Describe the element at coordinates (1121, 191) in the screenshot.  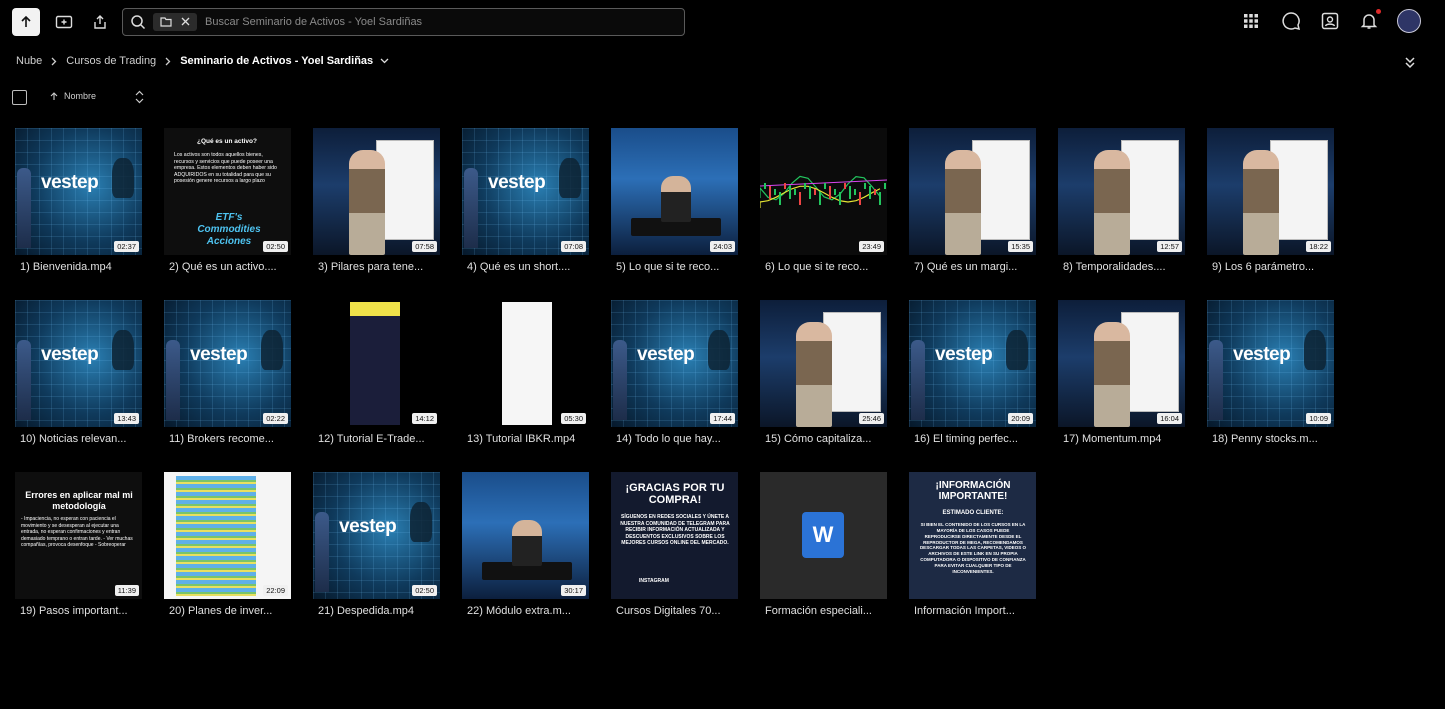
I see `thumbnail: 12:57` at that location.